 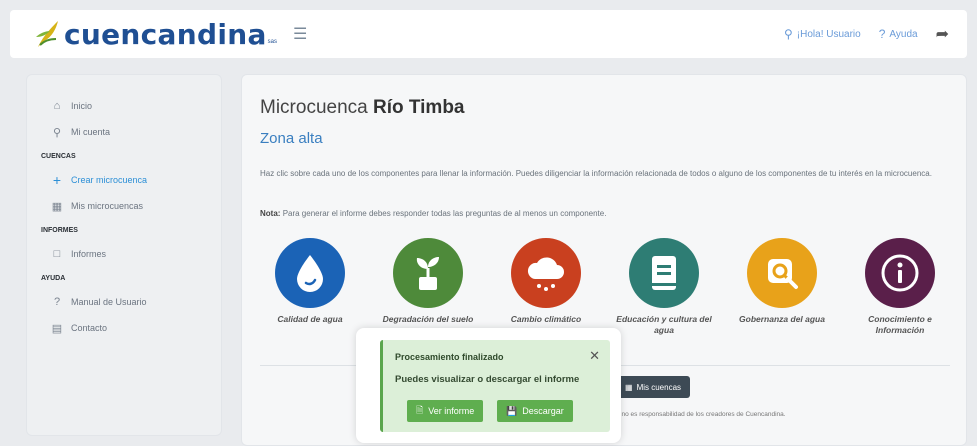 What do you see at coordinates (428, 319) in the screenshot?
I see `component-label: Degradación del suelo` at bounding box center [428, 319].